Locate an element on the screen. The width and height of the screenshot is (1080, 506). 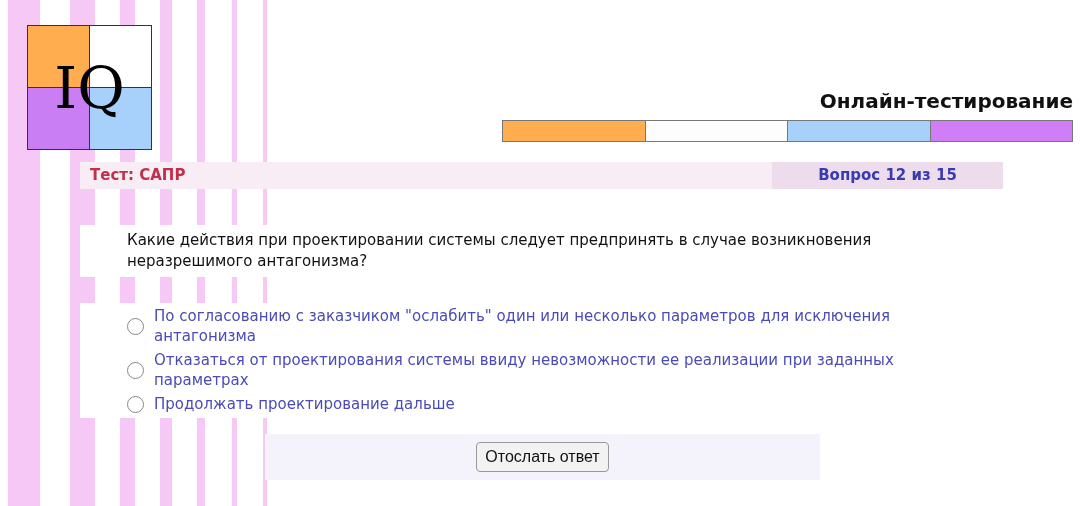
answer-option: По согласованию с заказчиком "ослабить" один или несколько параметров для исключения антагонизма is located at coordinates (527, 326).